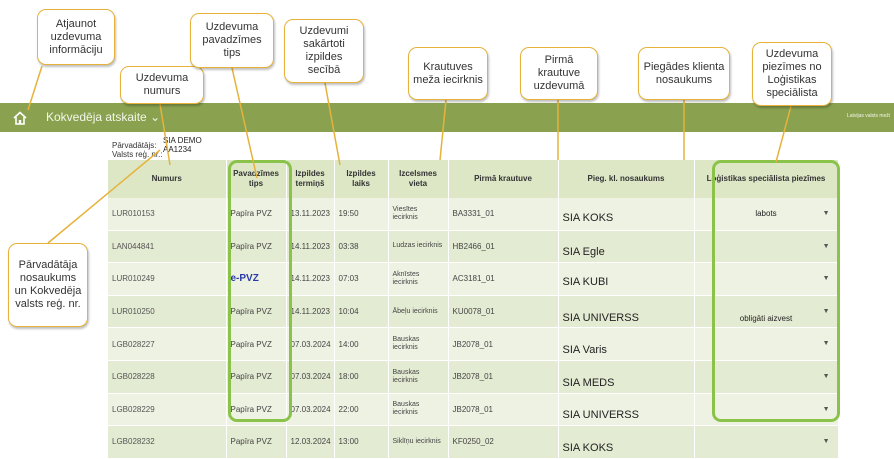  What do you see at coordinates (503, 179) in the screenshot?
I see `header-first-yard: Pirmā krautuve` at bounding box center [503, 179].